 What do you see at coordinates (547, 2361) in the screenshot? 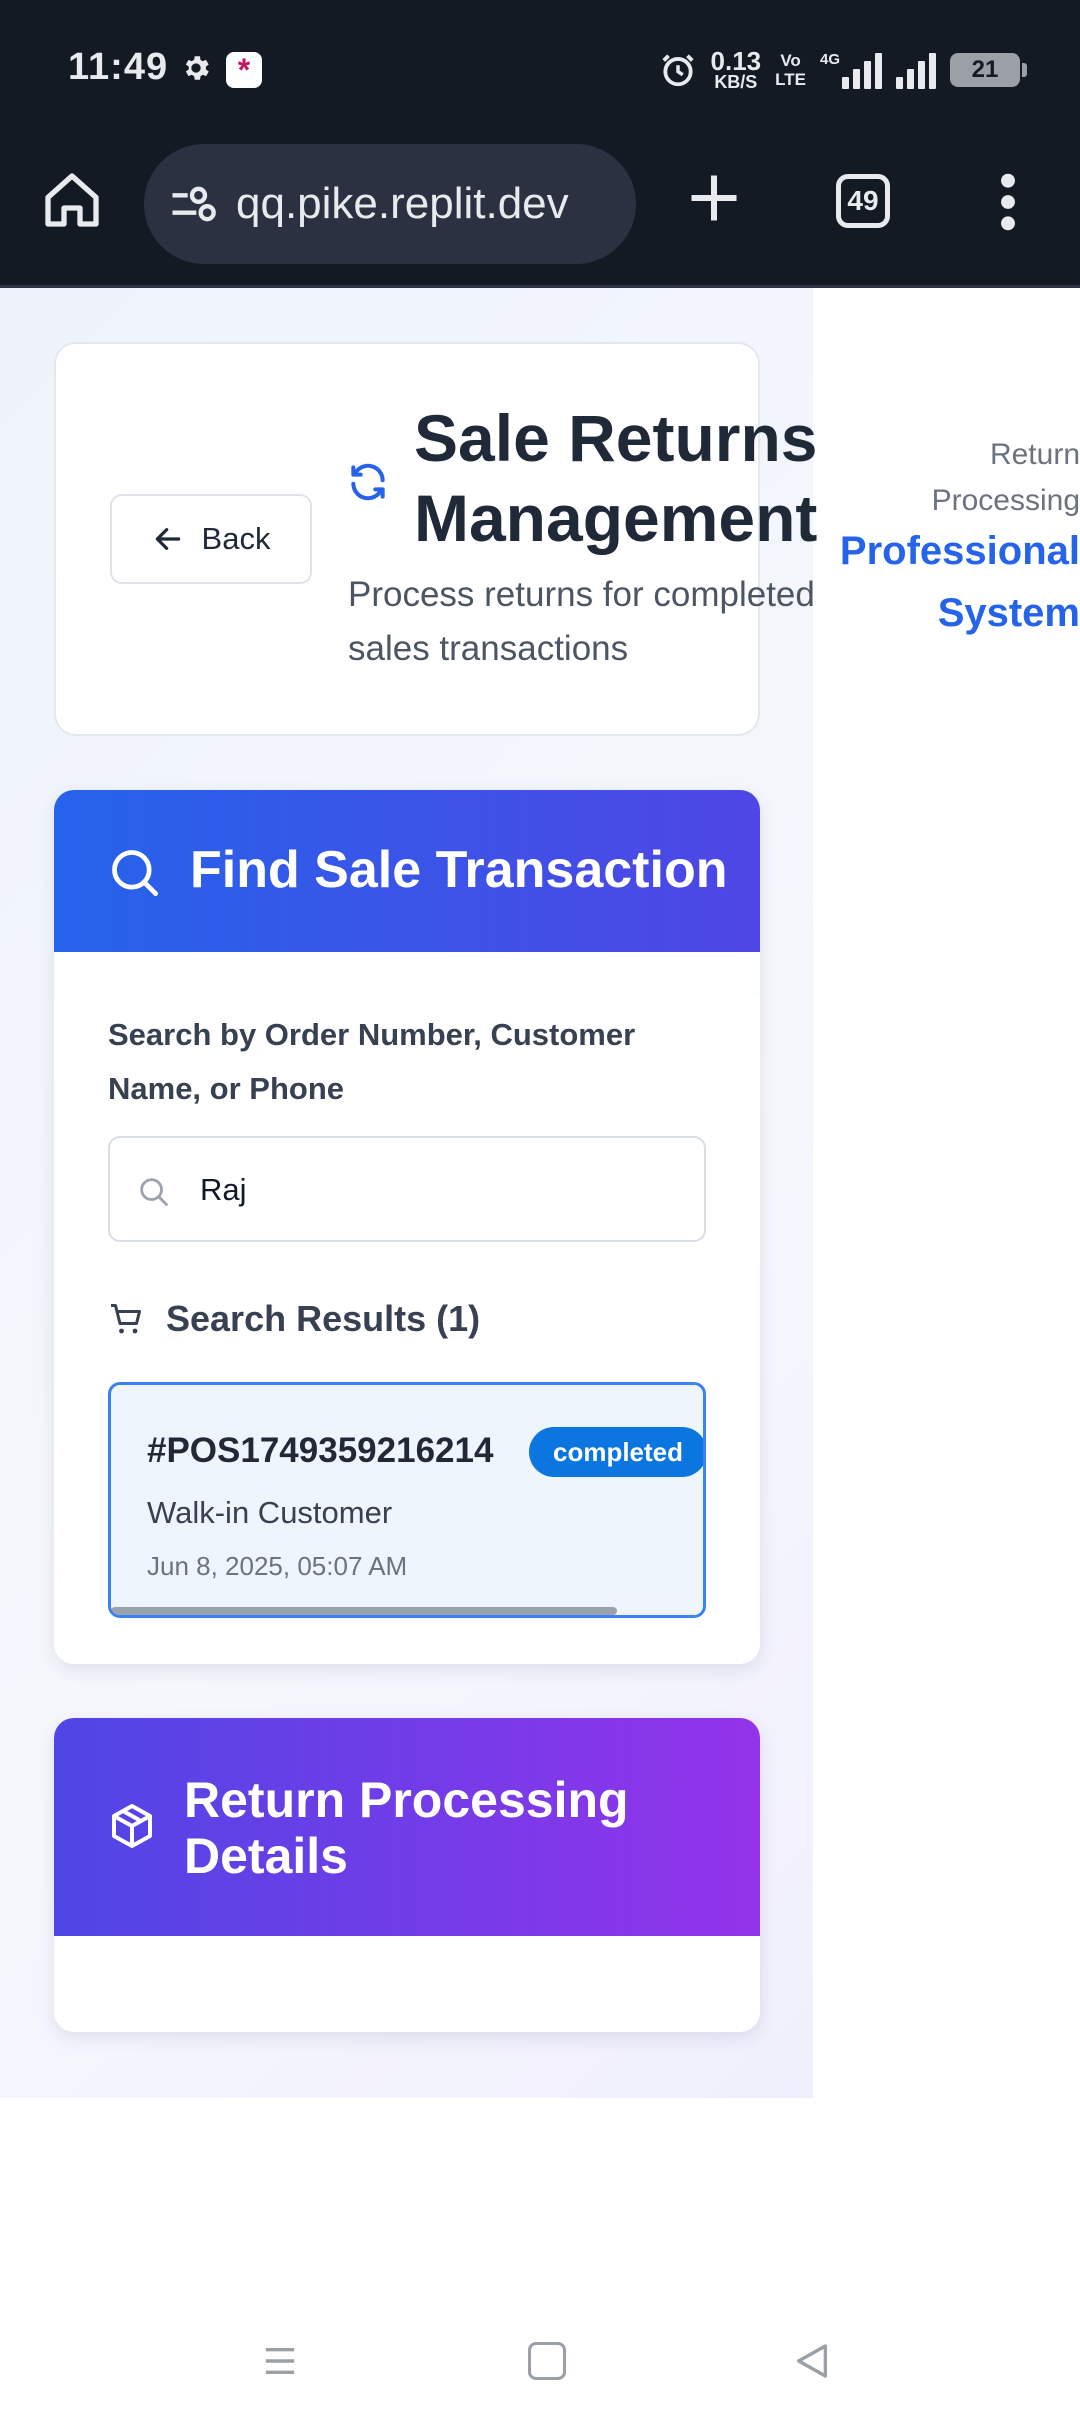
I see `home-nav-icon` at bounding box center [547, 2361].